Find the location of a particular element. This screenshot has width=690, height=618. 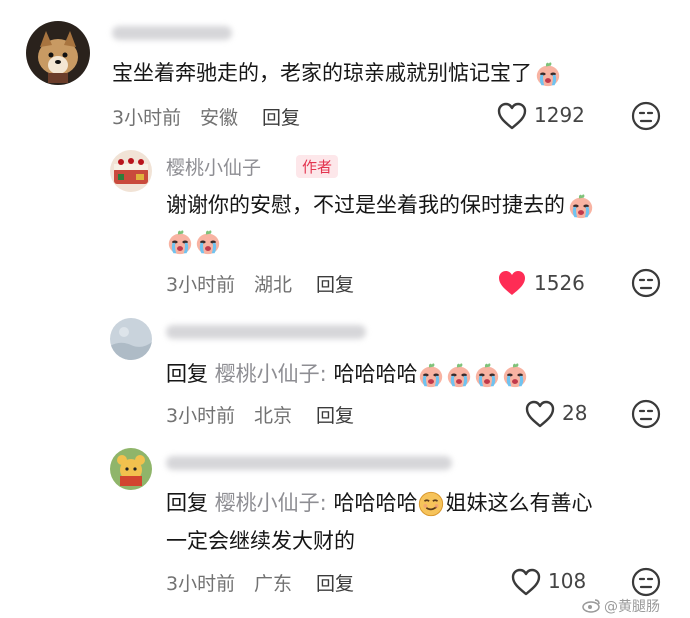

heart-filled-icon is located at coordinates (512, 283).